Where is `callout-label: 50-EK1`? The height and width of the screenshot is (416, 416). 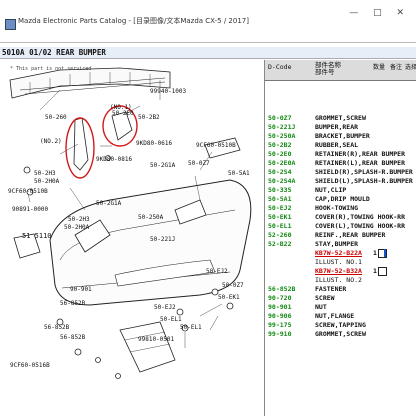 callout-label: 50-EK1 is located at coordinates (229, 297).